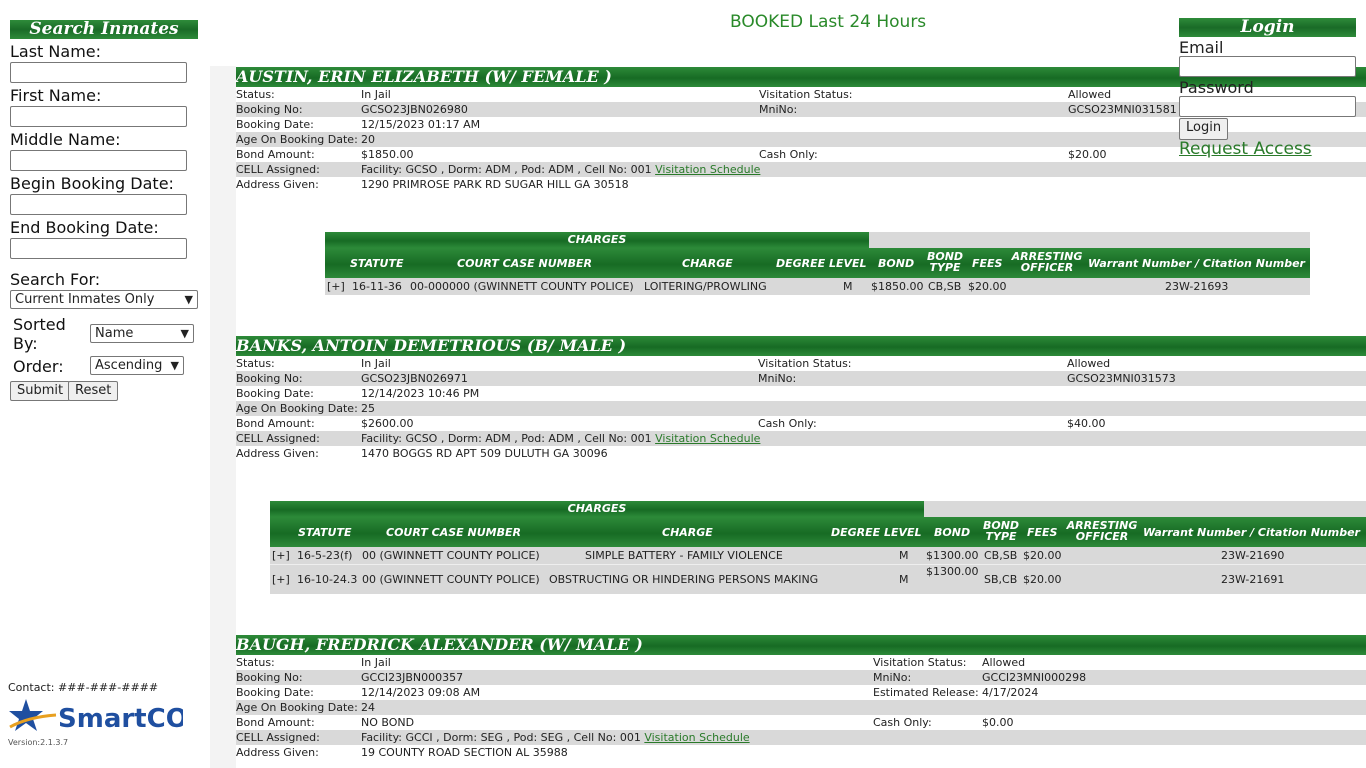  I want to click on middle-name-input, so click(98, 160).